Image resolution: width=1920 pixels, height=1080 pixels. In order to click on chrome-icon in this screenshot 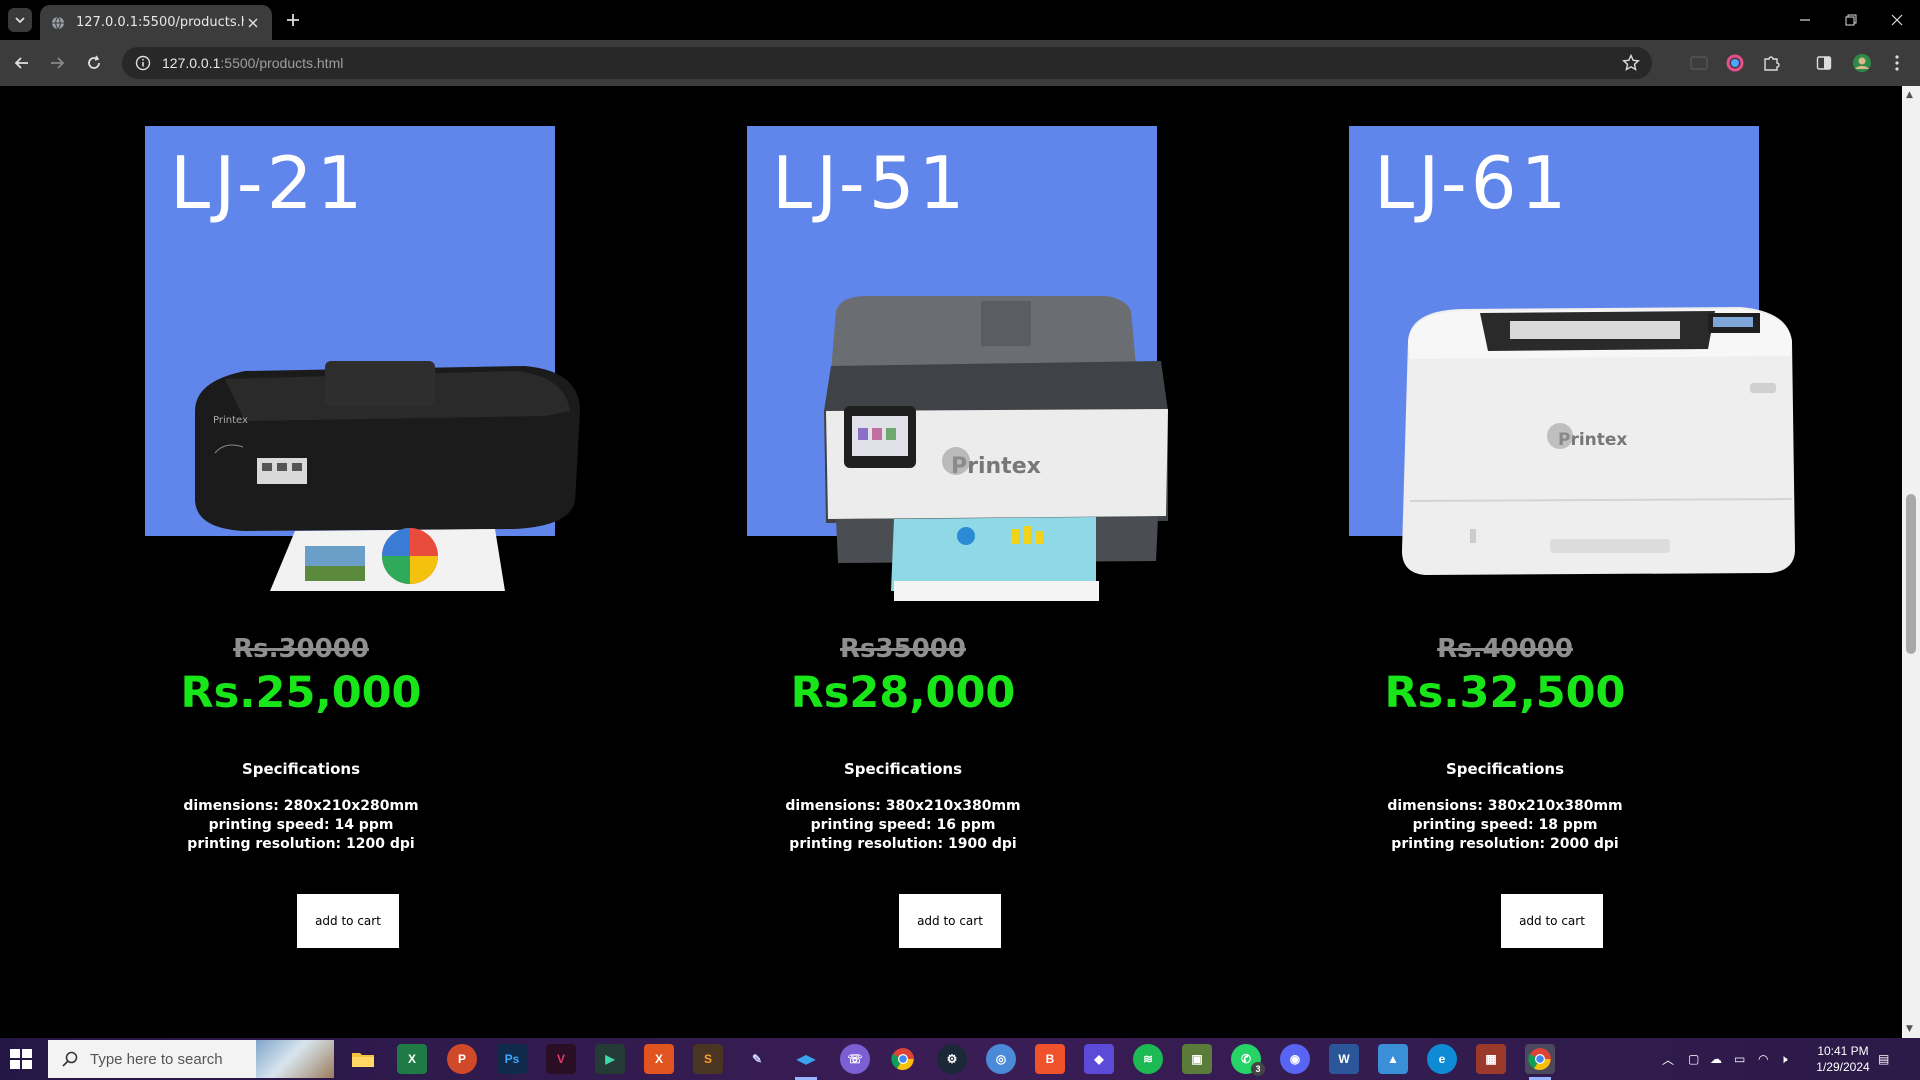, I will do `click(903, 1059)`.